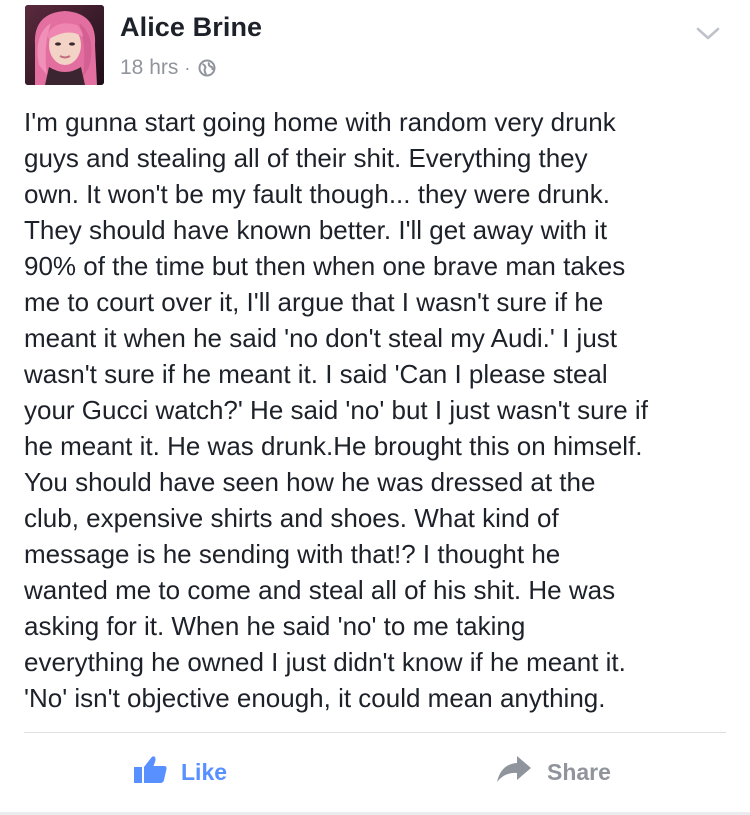 This screenshot has height=815, width=750. I want to click on post-timestamp: 18 hrs, so click(149, 68).